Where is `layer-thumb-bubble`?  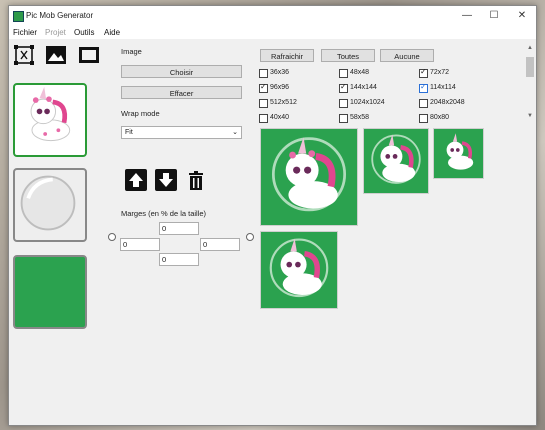 layer-thumb-bubble is located at coordinates (50, 205).